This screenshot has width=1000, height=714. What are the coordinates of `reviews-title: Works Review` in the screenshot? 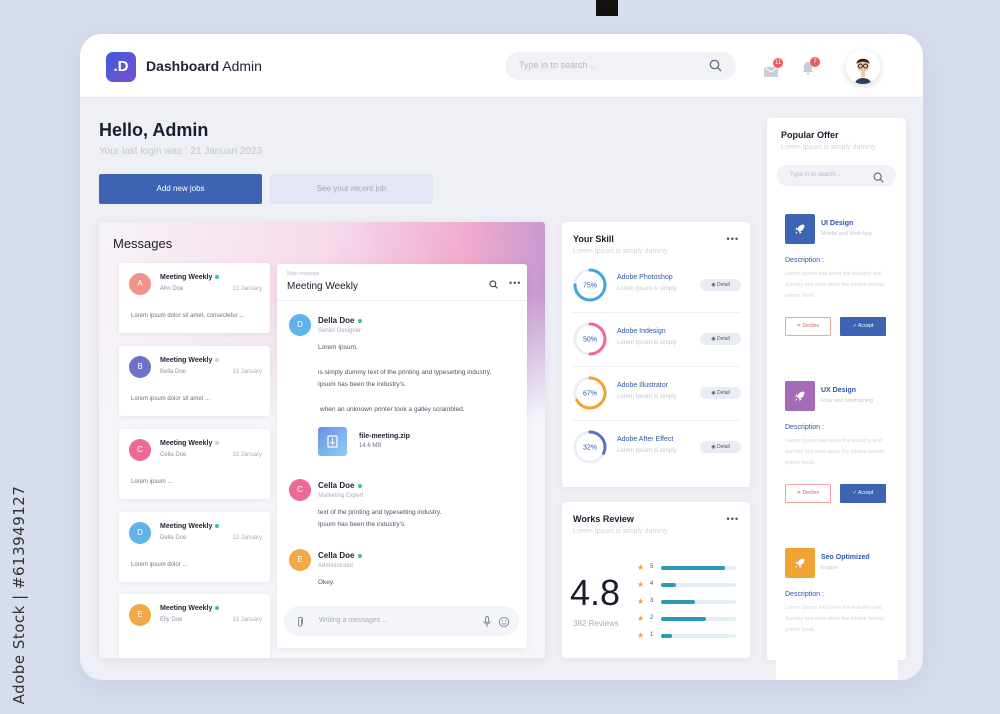 It's located at (603, 519).